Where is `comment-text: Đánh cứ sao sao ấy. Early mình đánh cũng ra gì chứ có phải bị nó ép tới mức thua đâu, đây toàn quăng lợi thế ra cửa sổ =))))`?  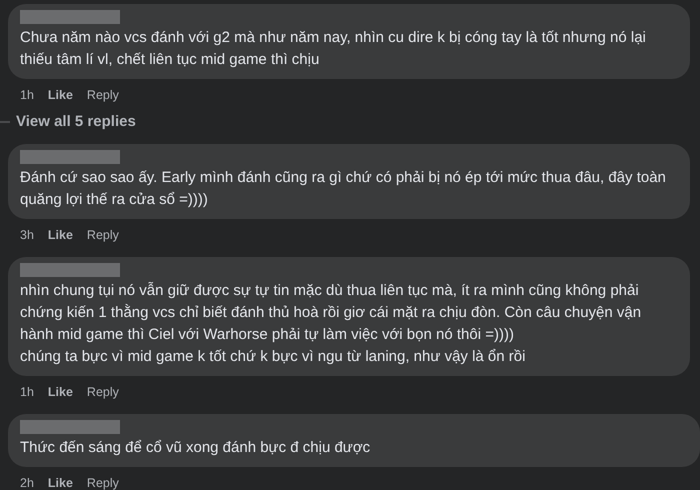 comment-text: Đánh cứ sao sao ấy. Early mình đánh cũng ra gì chứ có phải bị nó ép tới mức thua đâu, đây toàn quăng lợi thế ra cửa sổ =)))) is located at coordinates (343, 189).